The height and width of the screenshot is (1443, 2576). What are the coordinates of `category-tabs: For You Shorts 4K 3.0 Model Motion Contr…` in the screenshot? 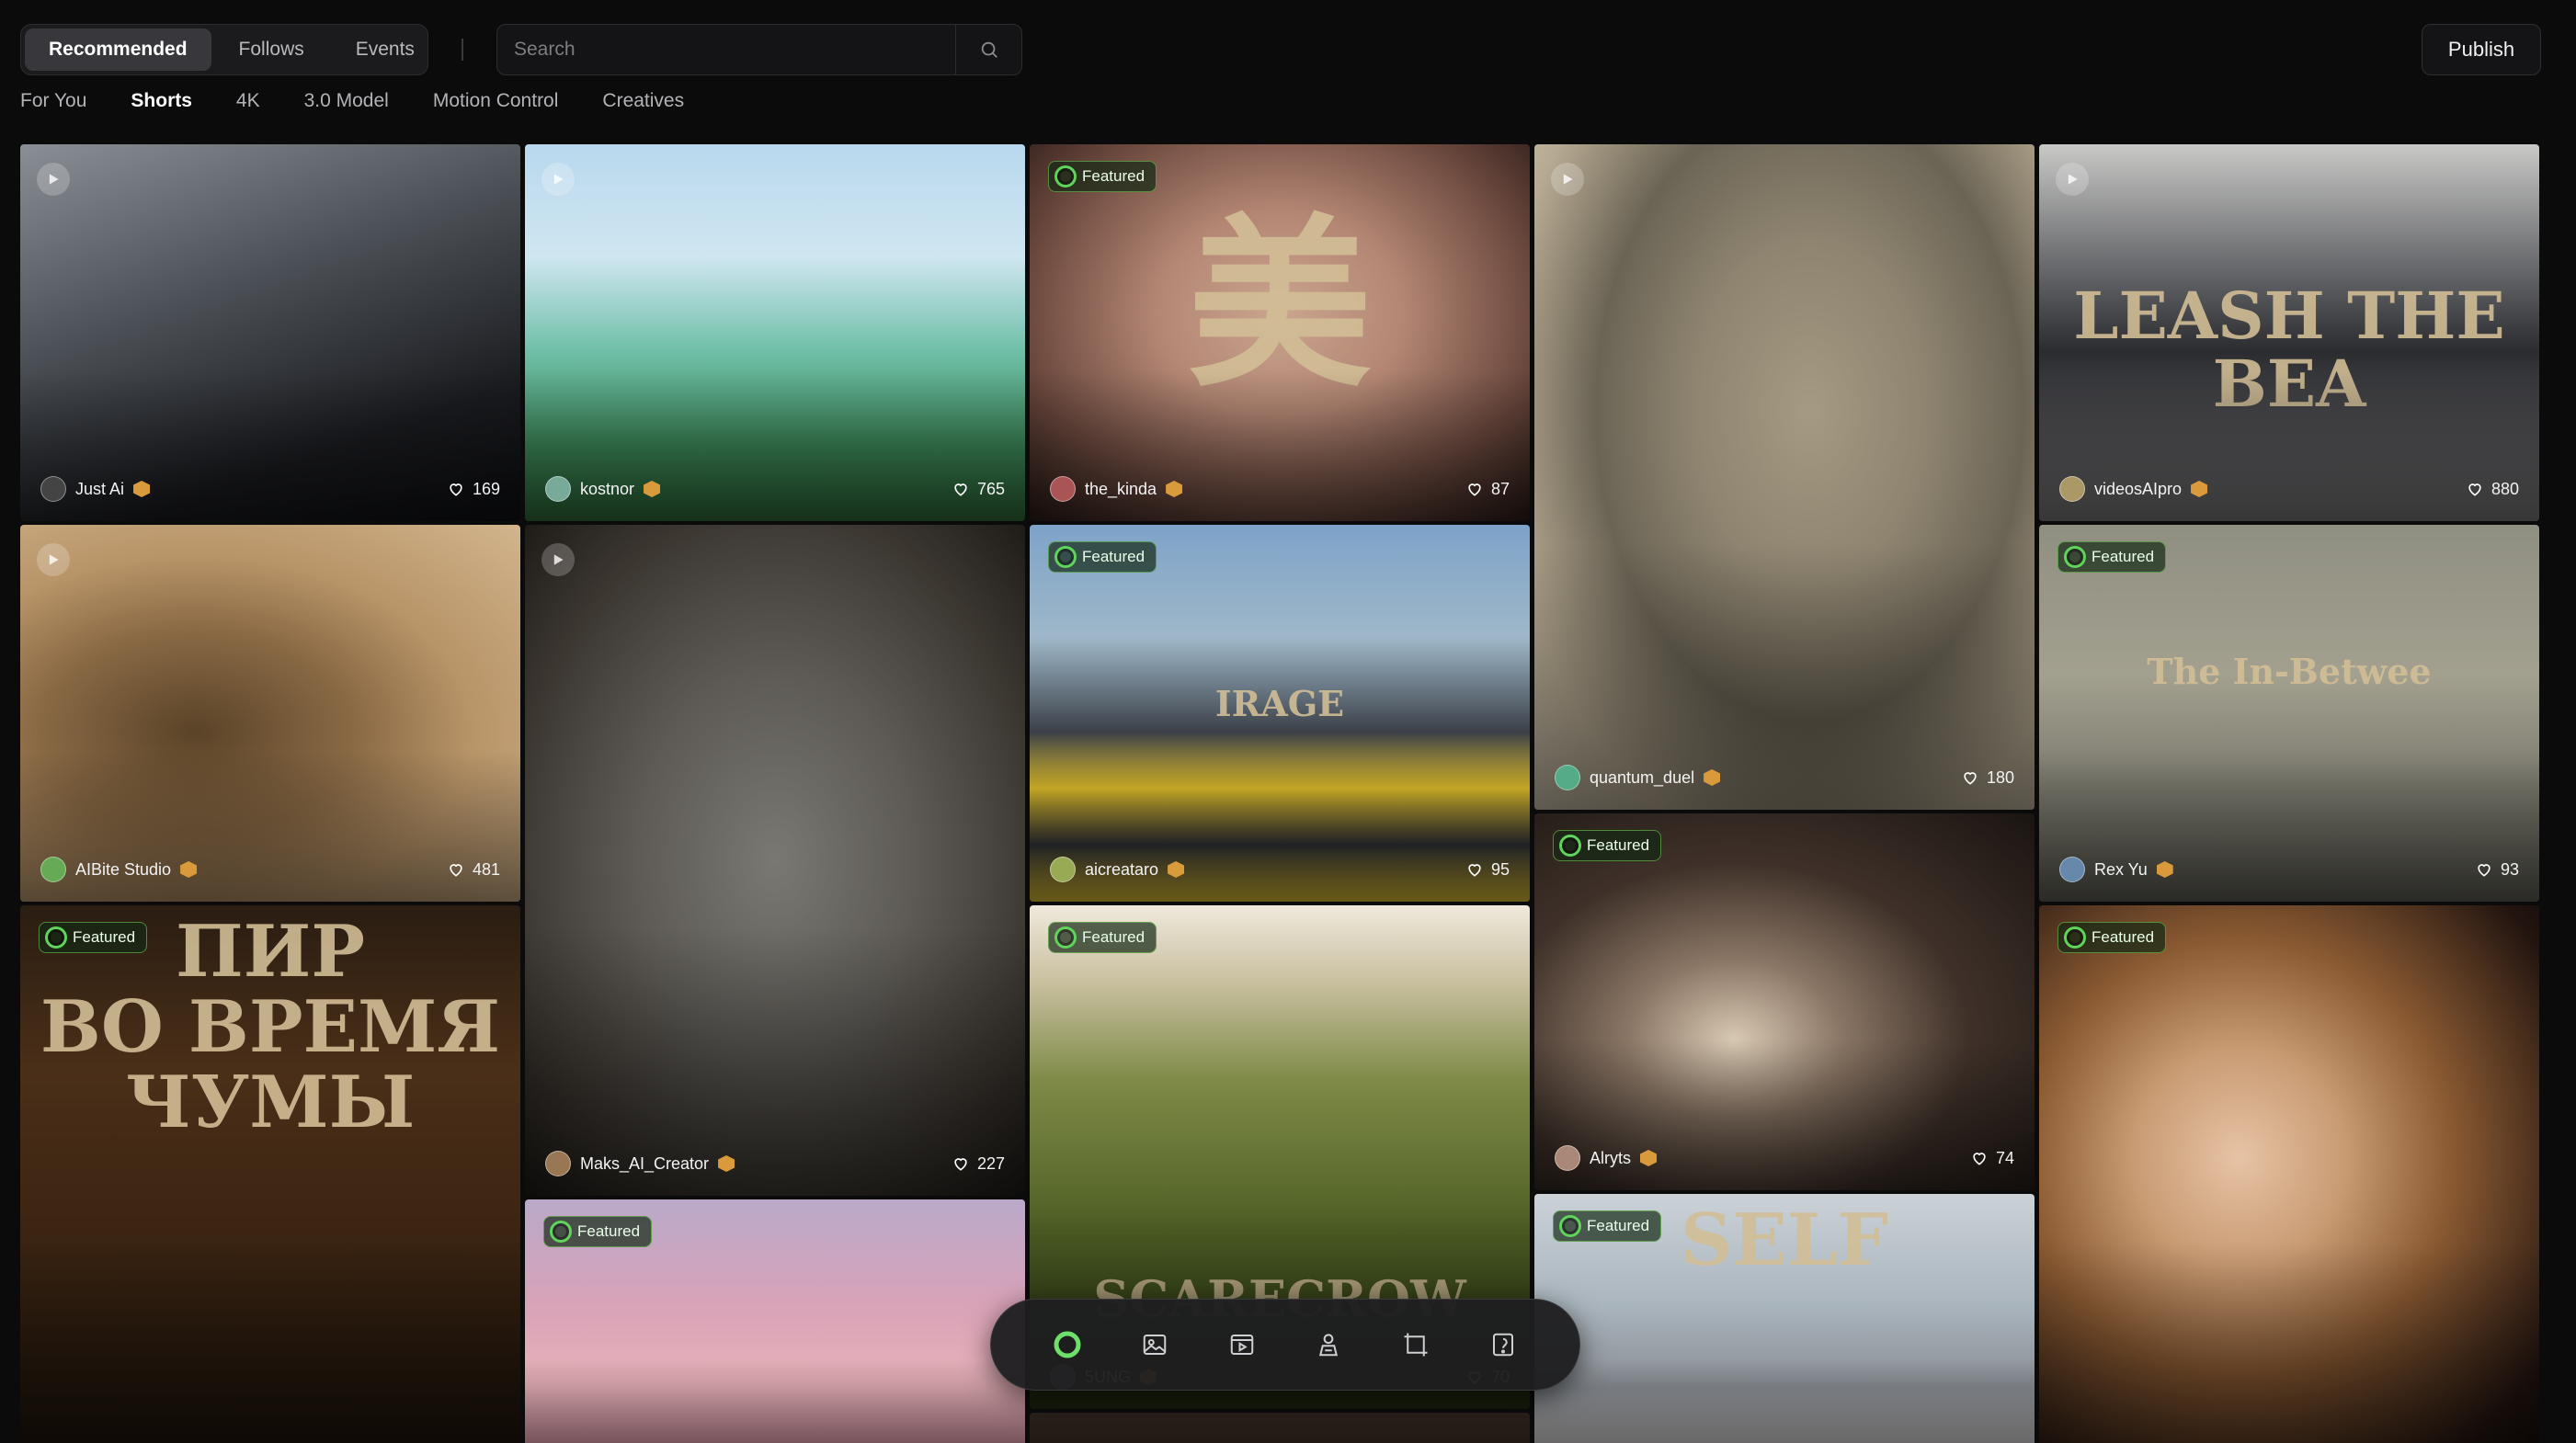 It's located at (352, 104).